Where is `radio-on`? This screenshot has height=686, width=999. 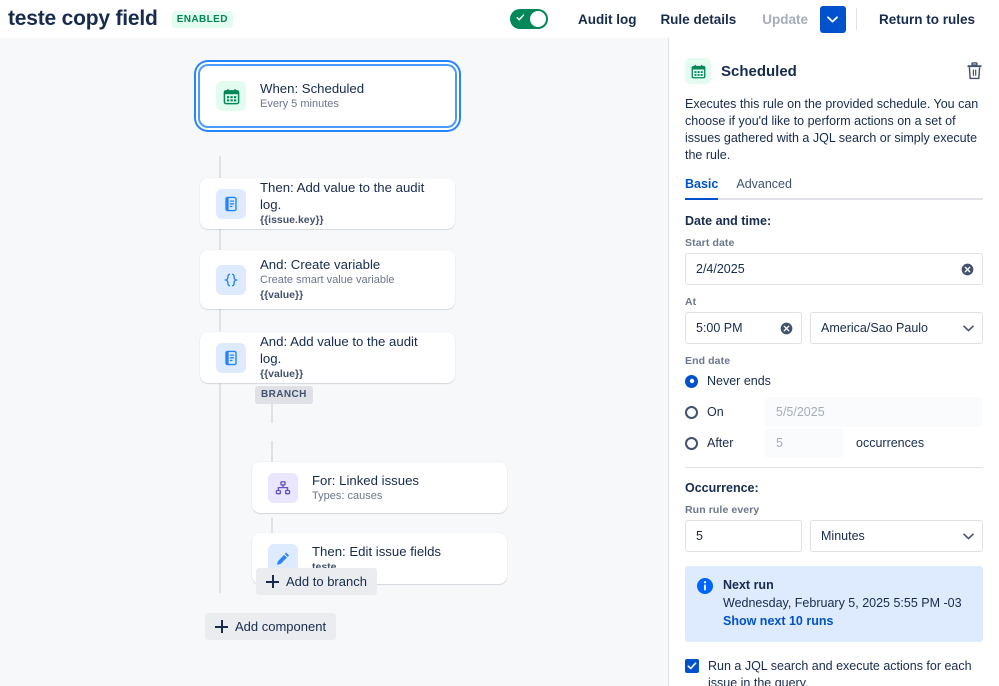 radio-on is located at coordinates (691, 412).